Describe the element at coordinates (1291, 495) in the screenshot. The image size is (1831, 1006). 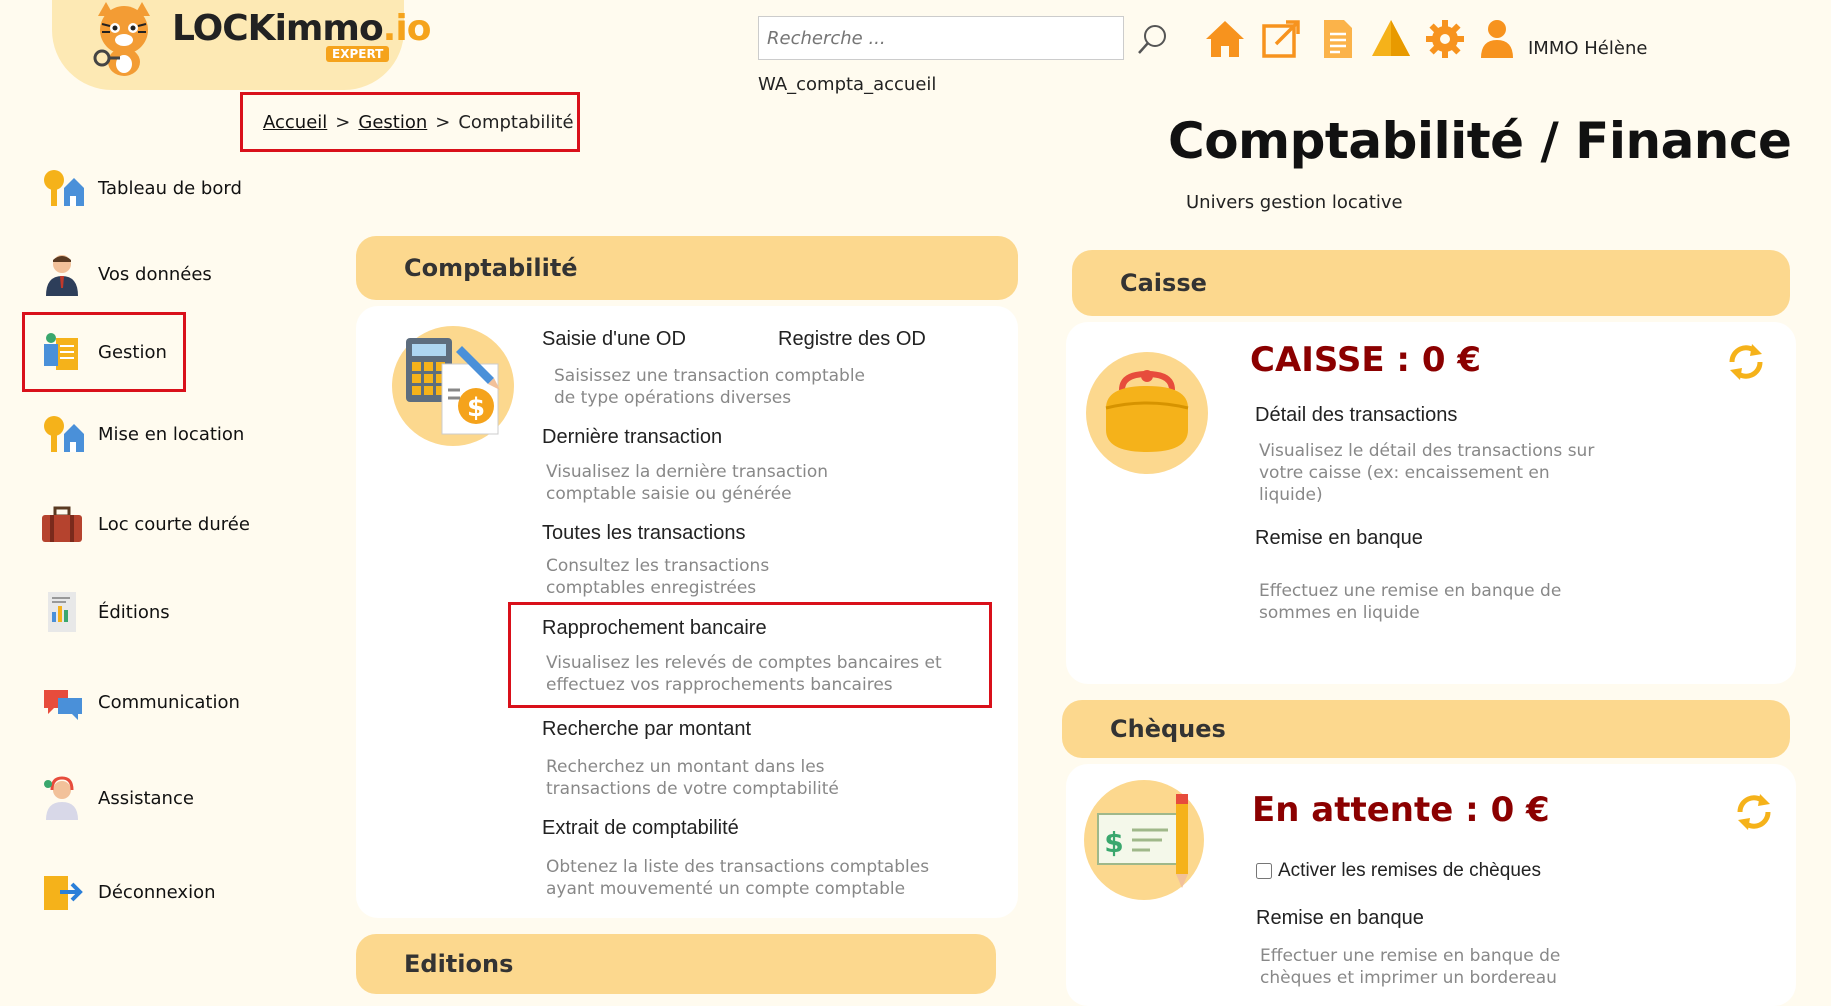
I see `desc-line: liquide)` at that location.